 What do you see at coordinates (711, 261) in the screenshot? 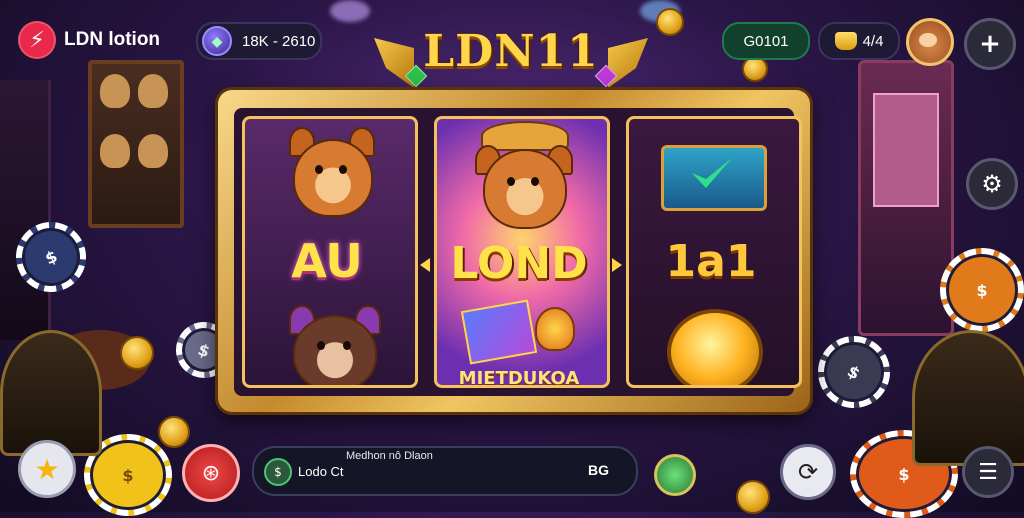
I see `reel-3-middle-text: 1a1` at bounding box center [711, 261].